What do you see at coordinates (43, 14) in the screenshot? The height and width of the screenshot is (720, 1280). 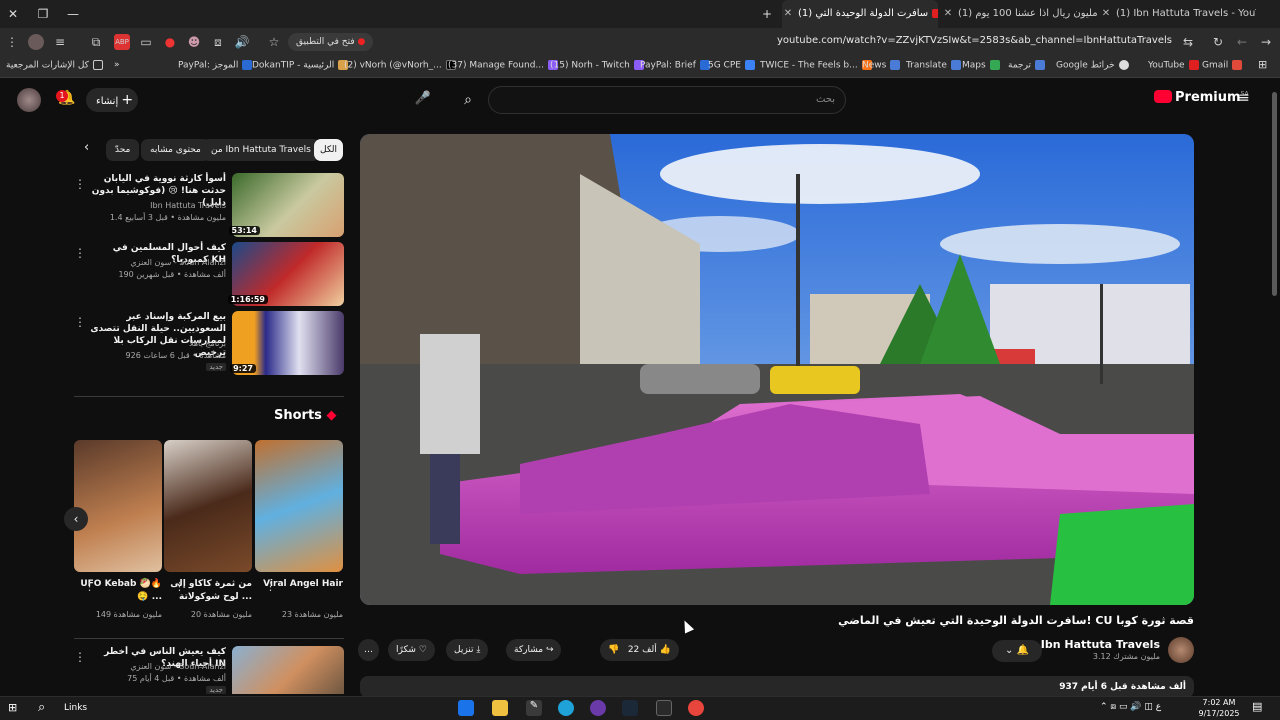 I see `restore-window-icon: ❐` at bounding box center [43, 14].